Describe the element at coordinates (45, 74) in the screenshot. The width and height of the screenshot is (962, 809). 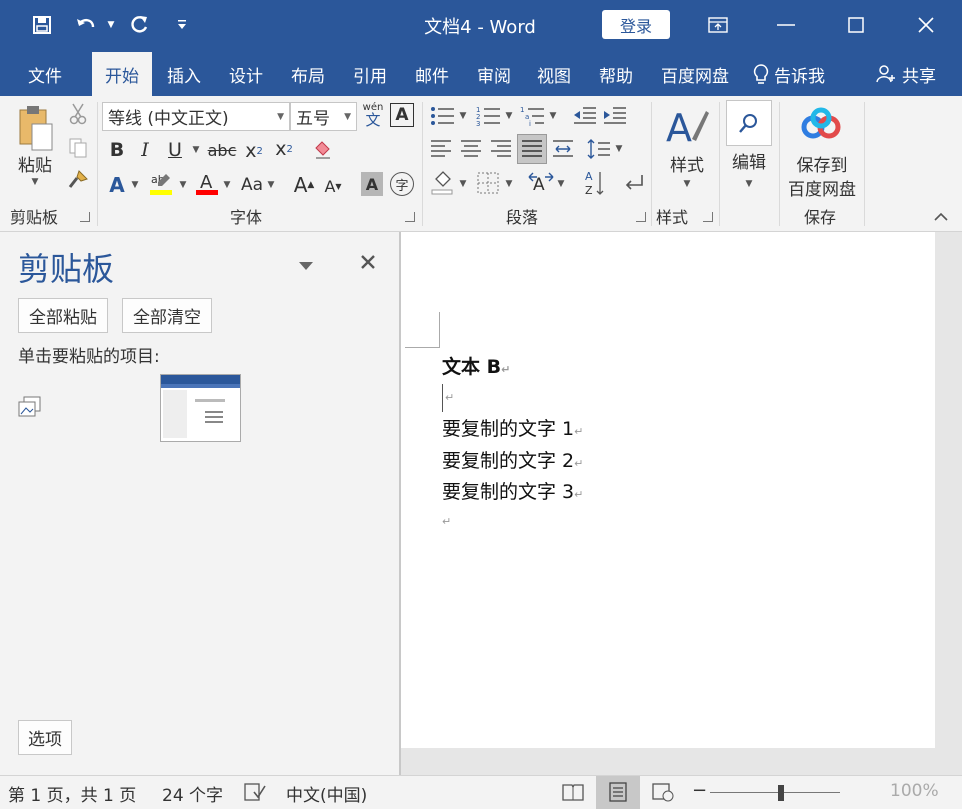
I see `tab-file: 文件` at that location.